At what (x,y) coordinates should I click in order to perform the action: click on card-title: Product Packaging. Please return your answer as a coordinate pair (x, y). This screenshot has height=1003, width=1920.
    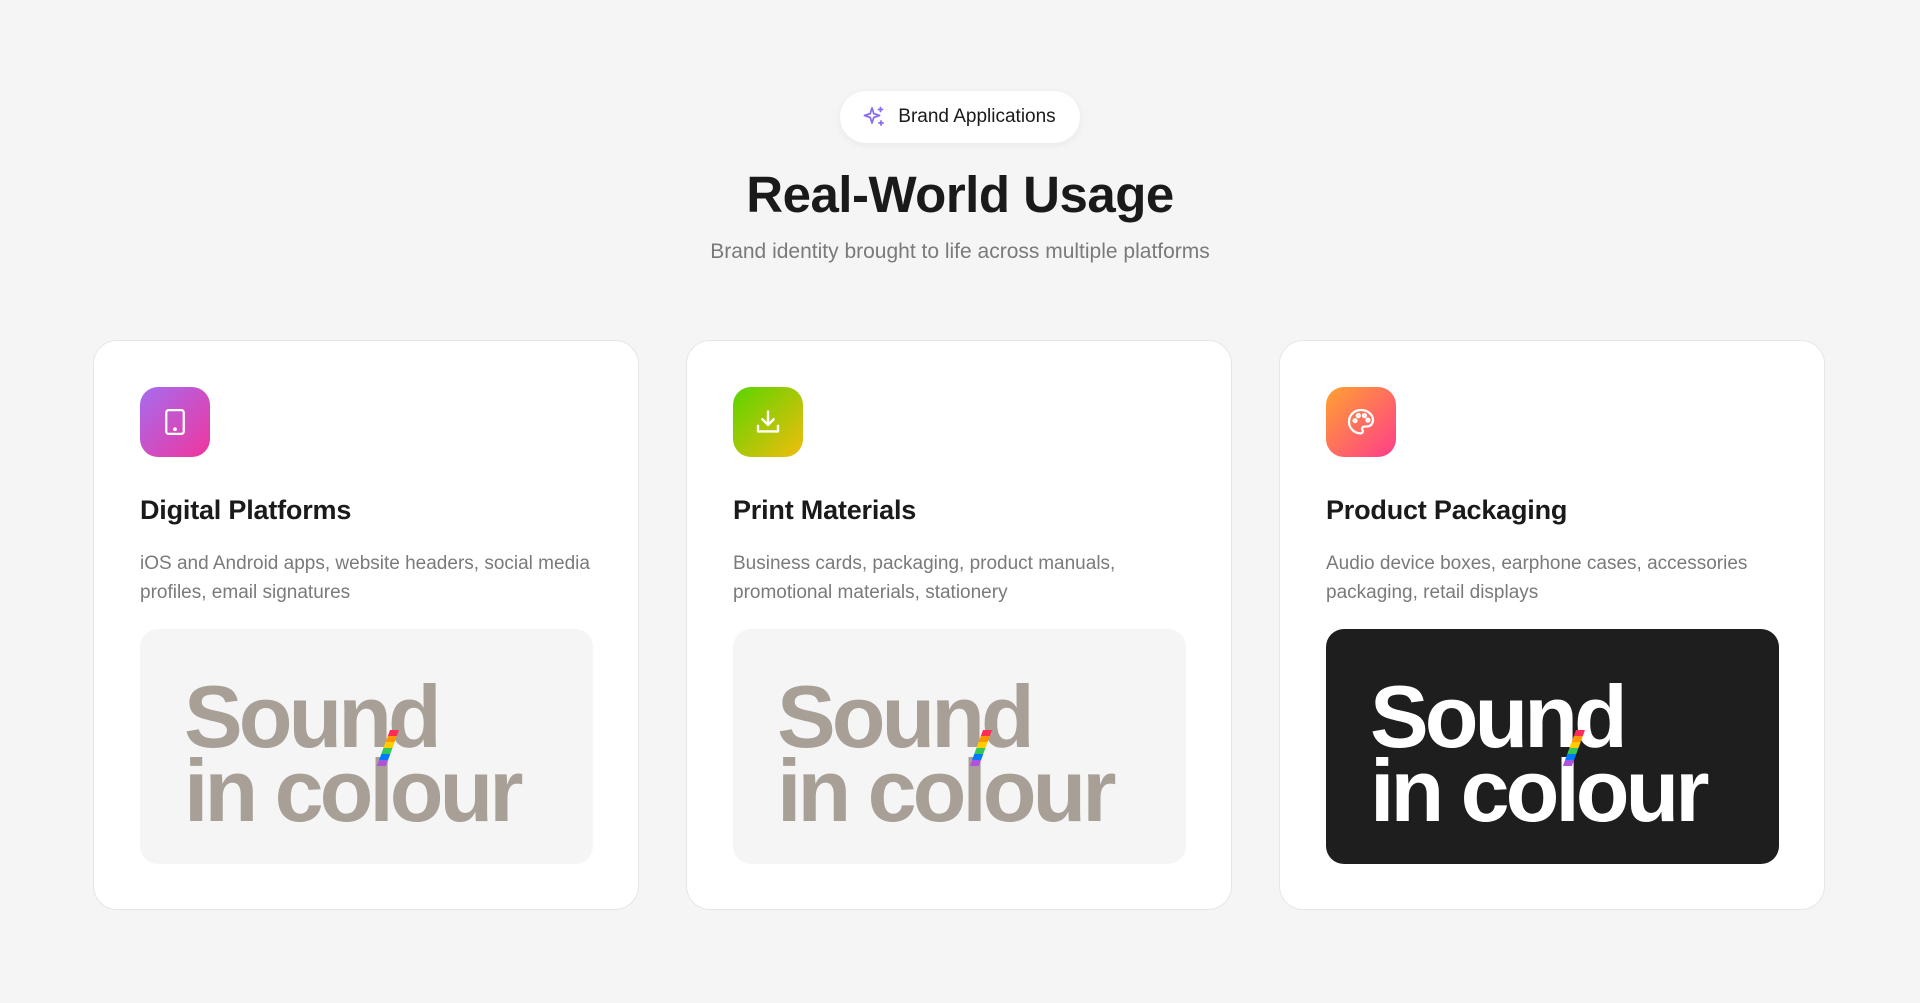
    Looking at the image, I should click on (1447, 510).